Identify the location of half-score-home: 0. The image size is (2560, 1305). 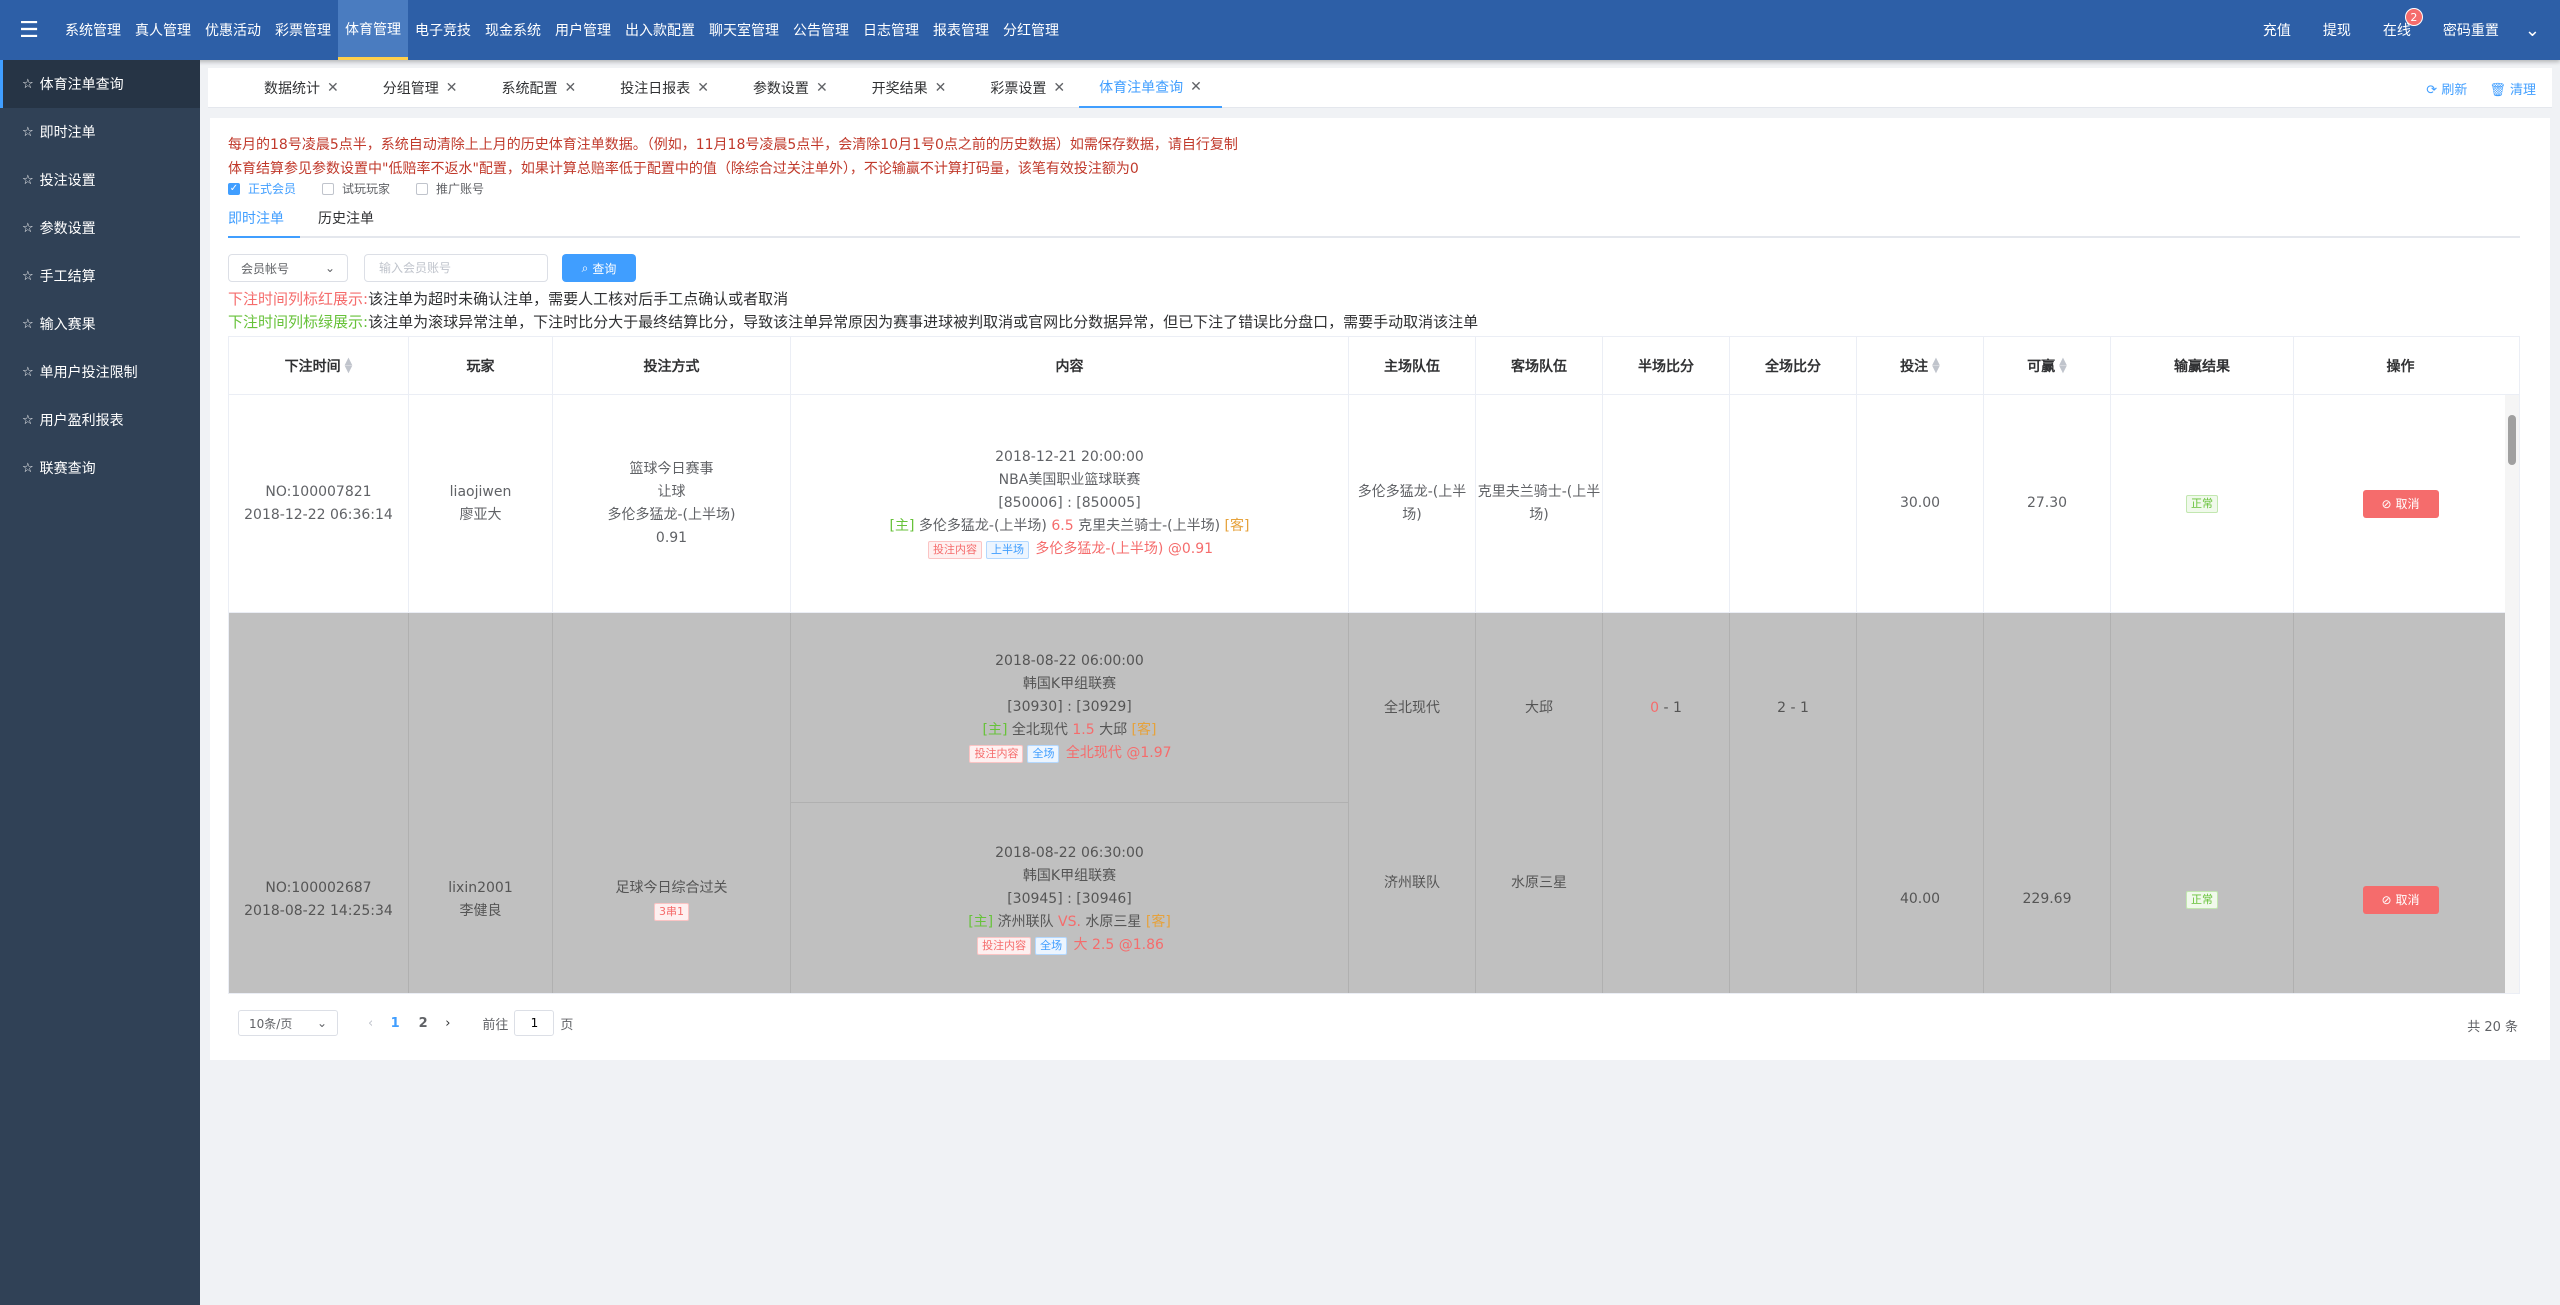
(1655, 707).